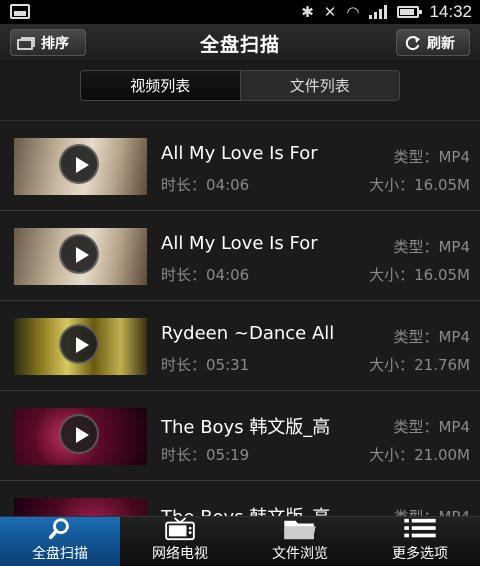  What do you see at coordinates (300, 554) in the screenshot?
I see `nav-label: 文件浏览` at bounding box center [300, 554].